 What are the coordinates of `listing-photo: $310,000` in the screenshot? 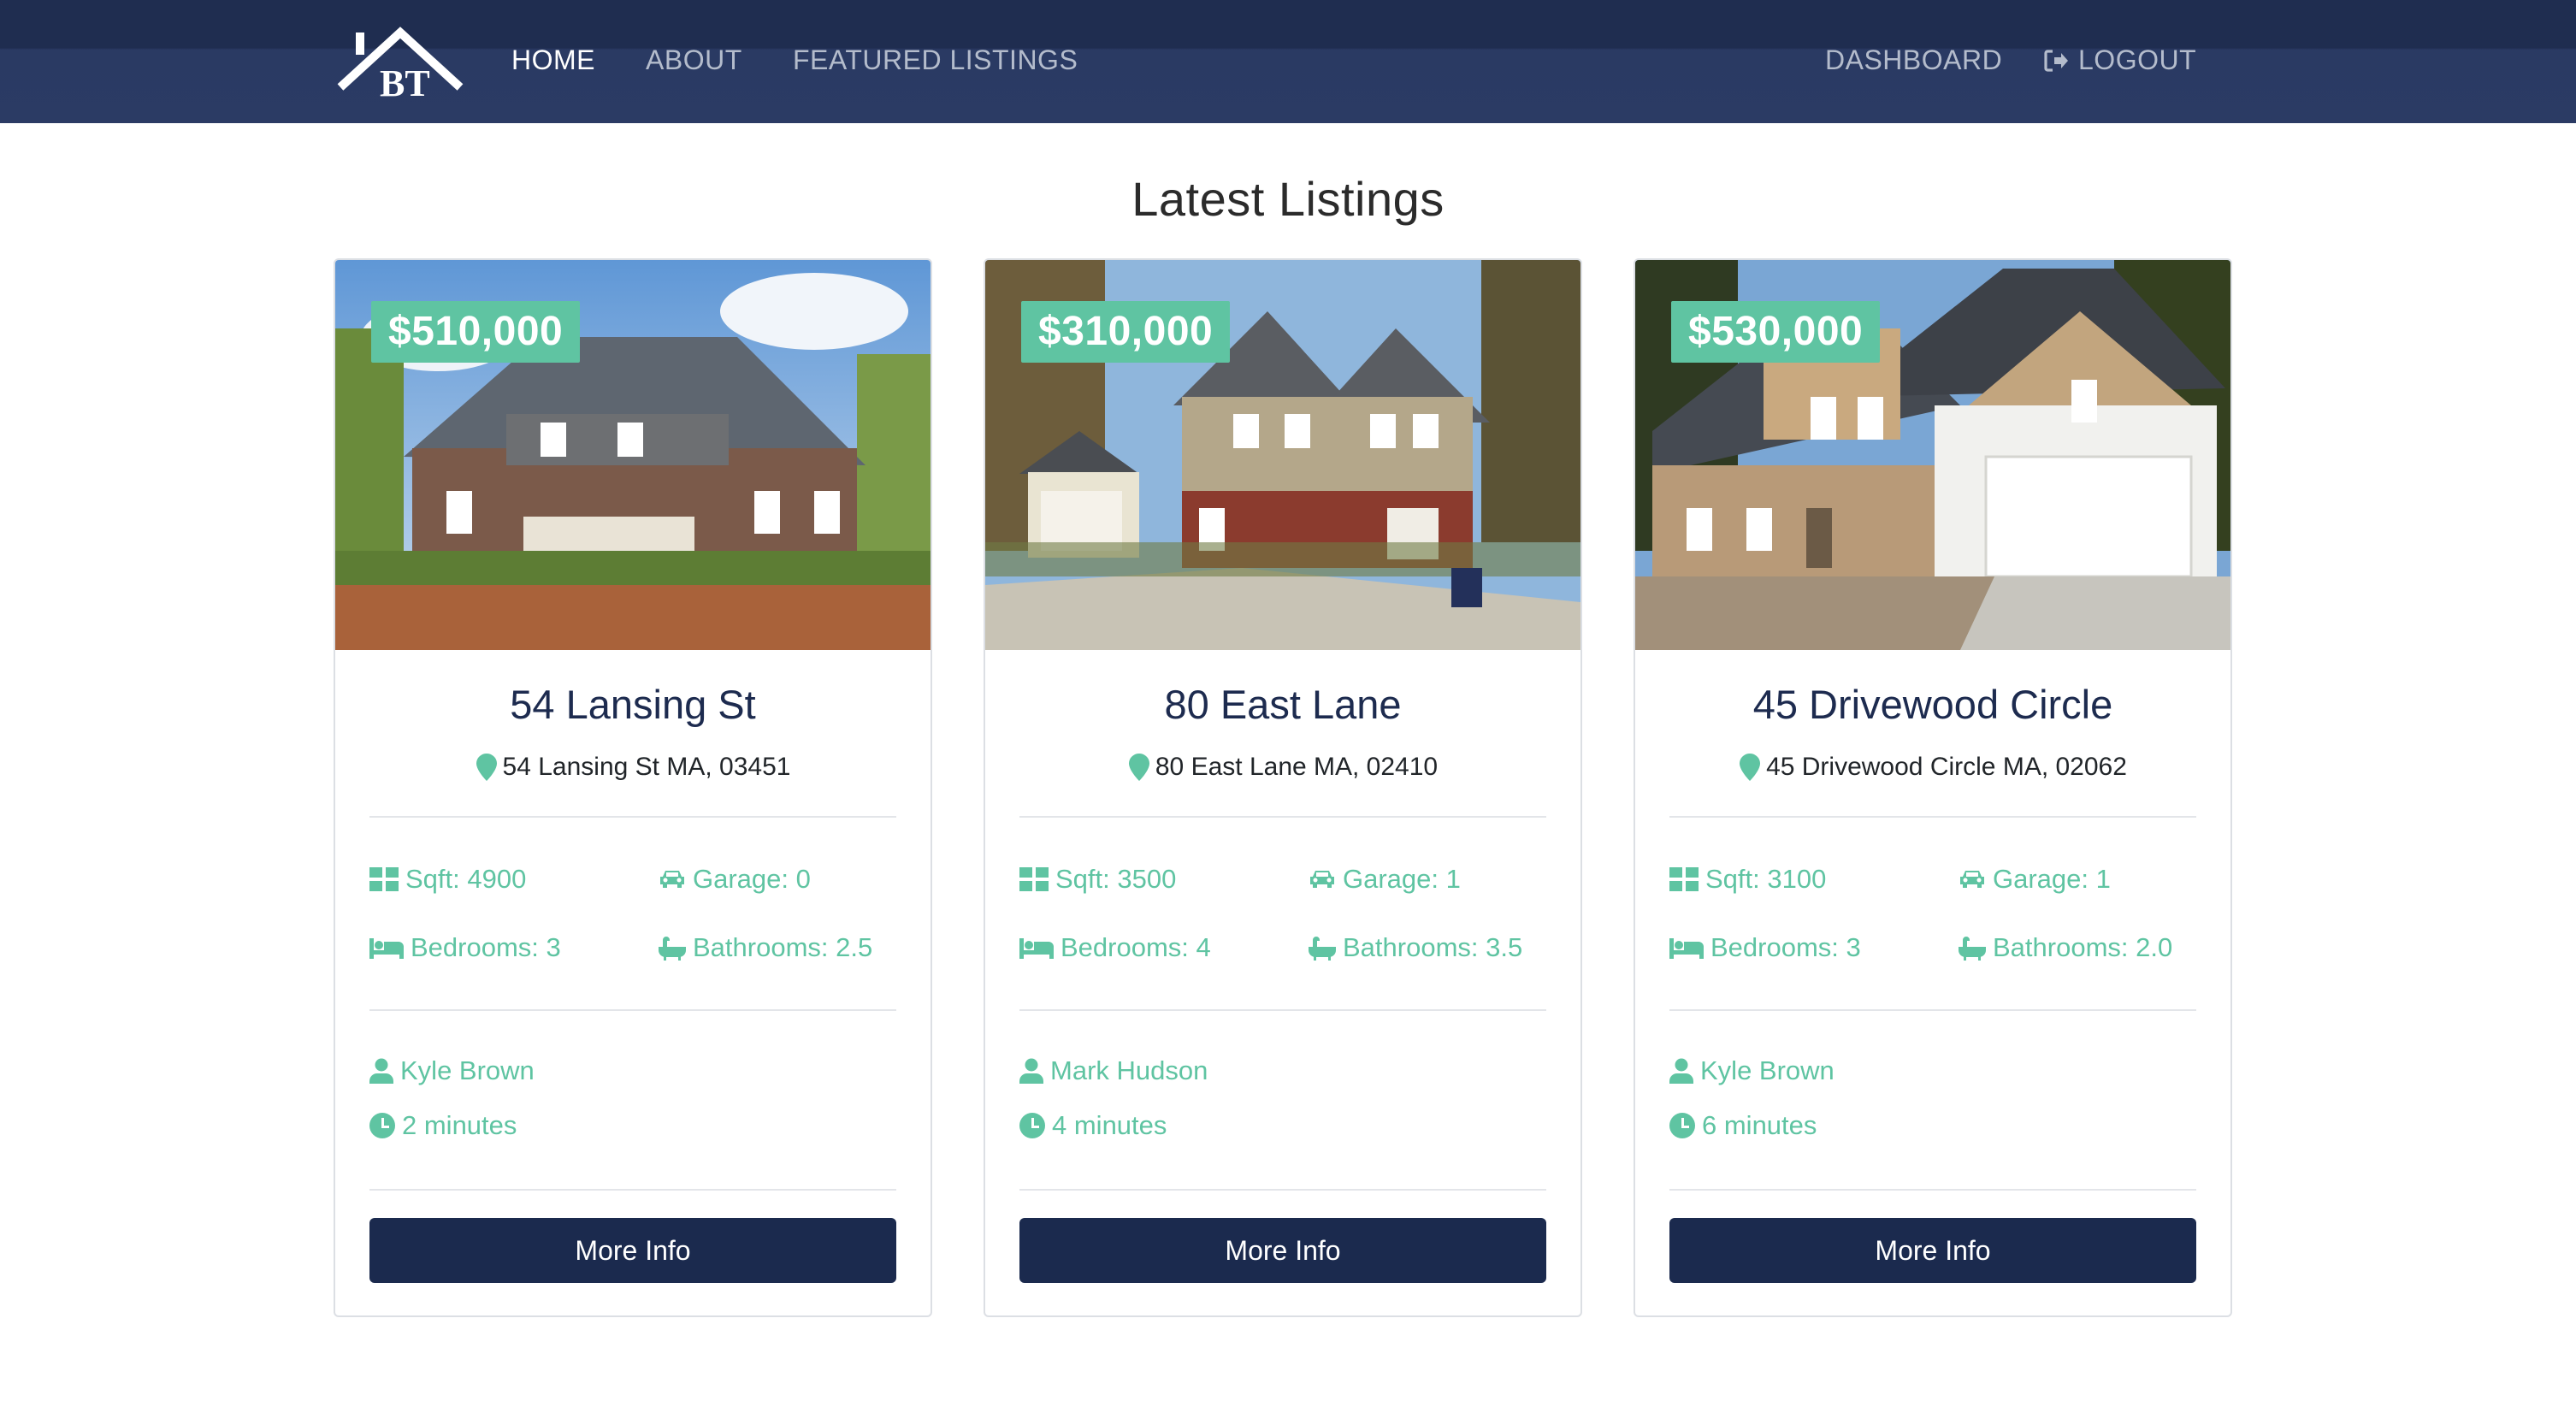 It's located at (1282, 455).